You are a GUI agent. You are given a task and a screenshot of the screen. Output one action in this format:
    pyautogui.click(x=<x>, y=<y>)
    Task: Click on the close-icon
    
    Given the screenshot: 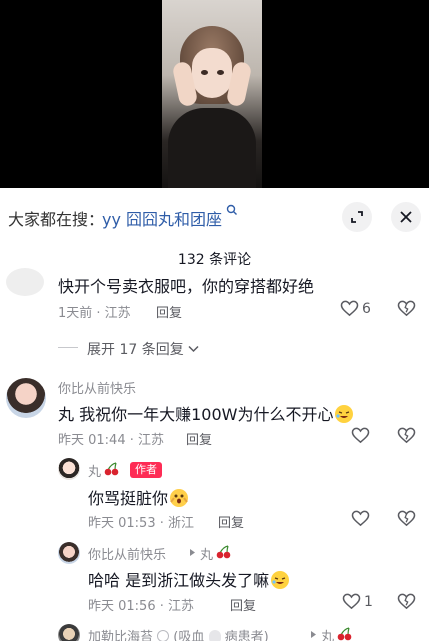 What is the action you would take?
    pyautogui.click(x=406, y=217)
    